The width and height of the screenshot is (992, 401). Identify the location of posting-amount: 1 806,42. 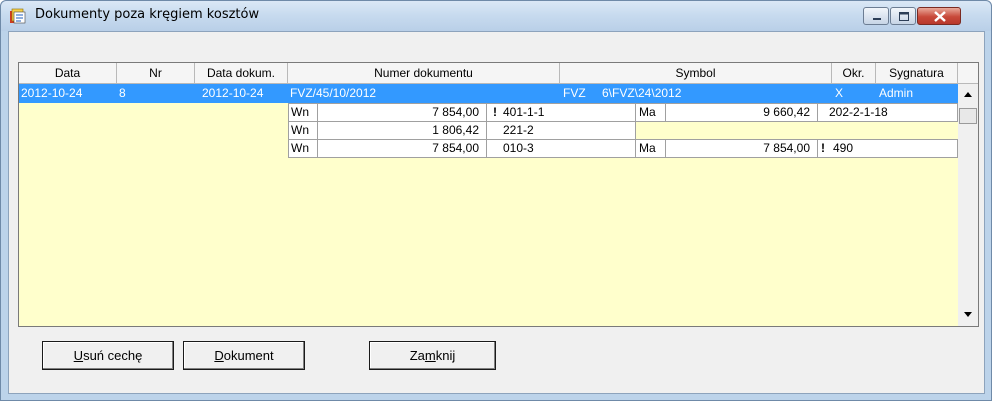
(455, 130).